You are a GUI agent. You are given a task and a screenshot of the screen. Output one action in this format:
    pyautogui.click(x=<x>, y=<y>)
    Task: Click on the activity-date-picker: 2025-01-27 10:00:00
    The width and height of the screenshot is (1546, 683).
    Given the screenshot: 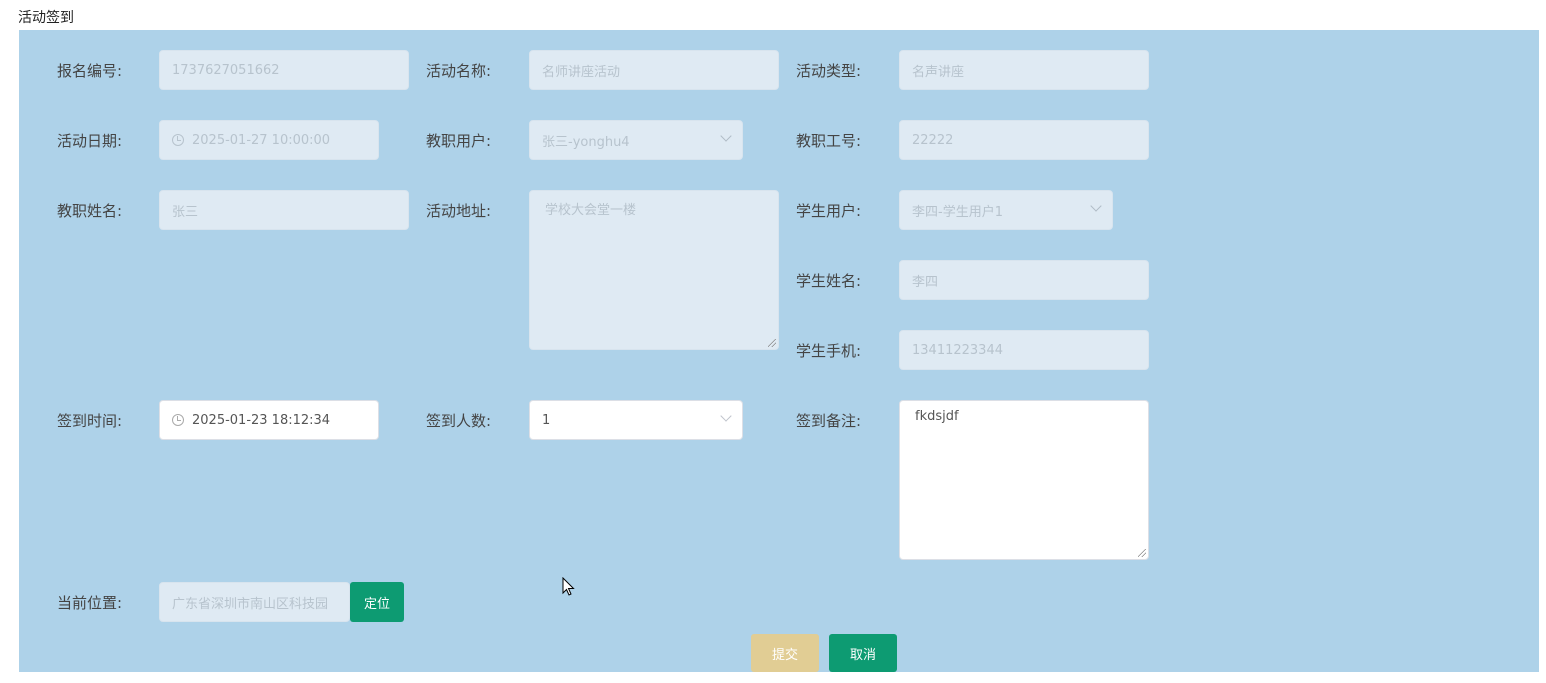 What is the action you would take?
    pyautogui.click(x=269, y=140)
    